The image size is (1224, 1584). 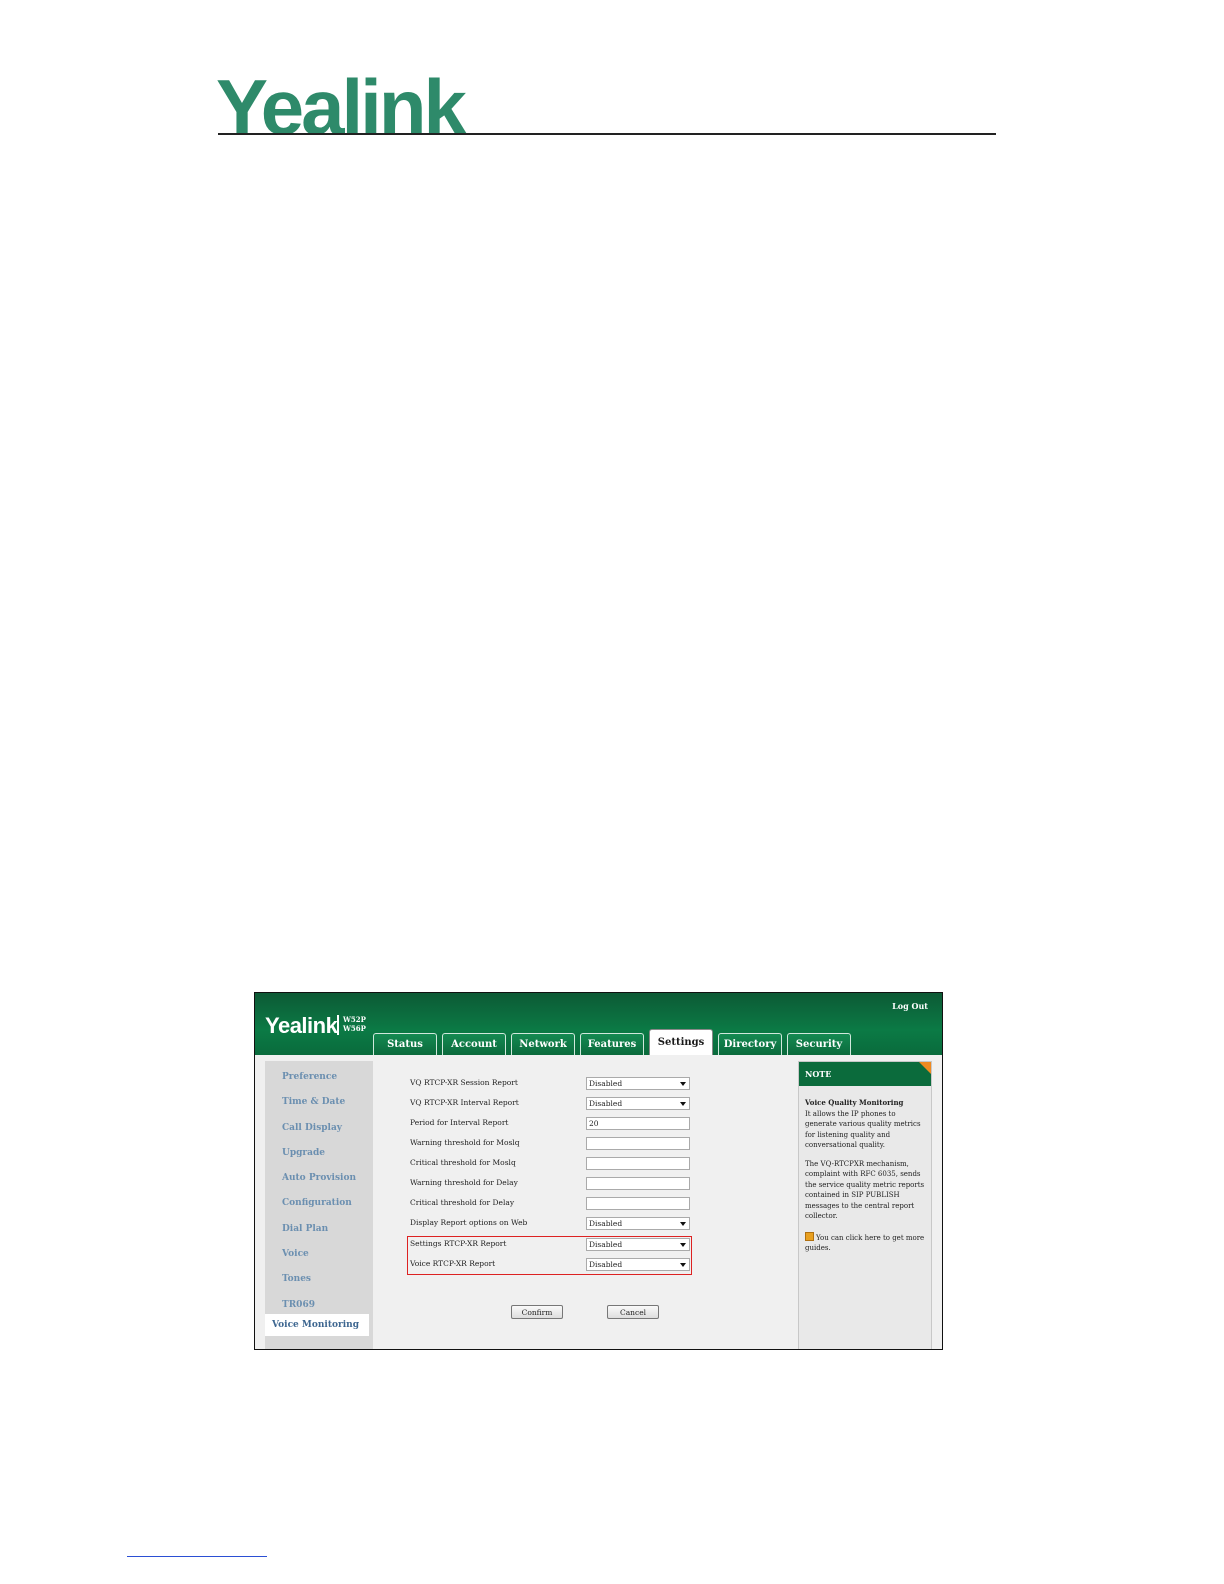 I want to click on tab-network: Network, so click(x=543, y=1044).